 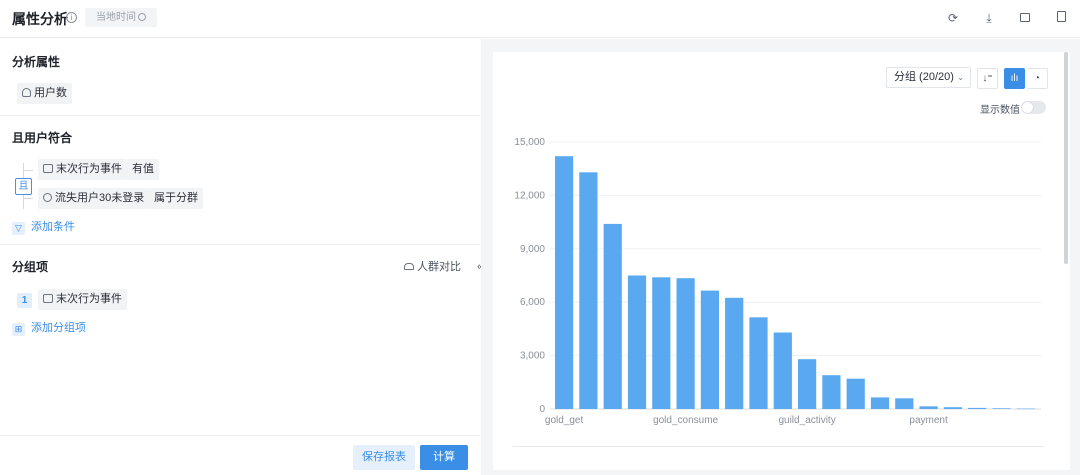 What do you see at coordinates (40, 19) in the screenshot?
I see `page-title: 属性分析` at bounding box center [40, 19].